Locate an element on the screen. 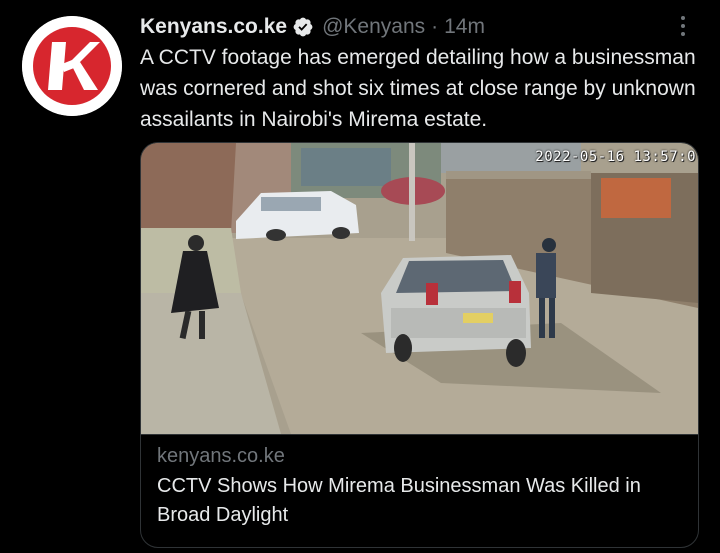 Image resolution: width=720 pixels, height=553 pixels. avatar is located at coordinates (72, 66).